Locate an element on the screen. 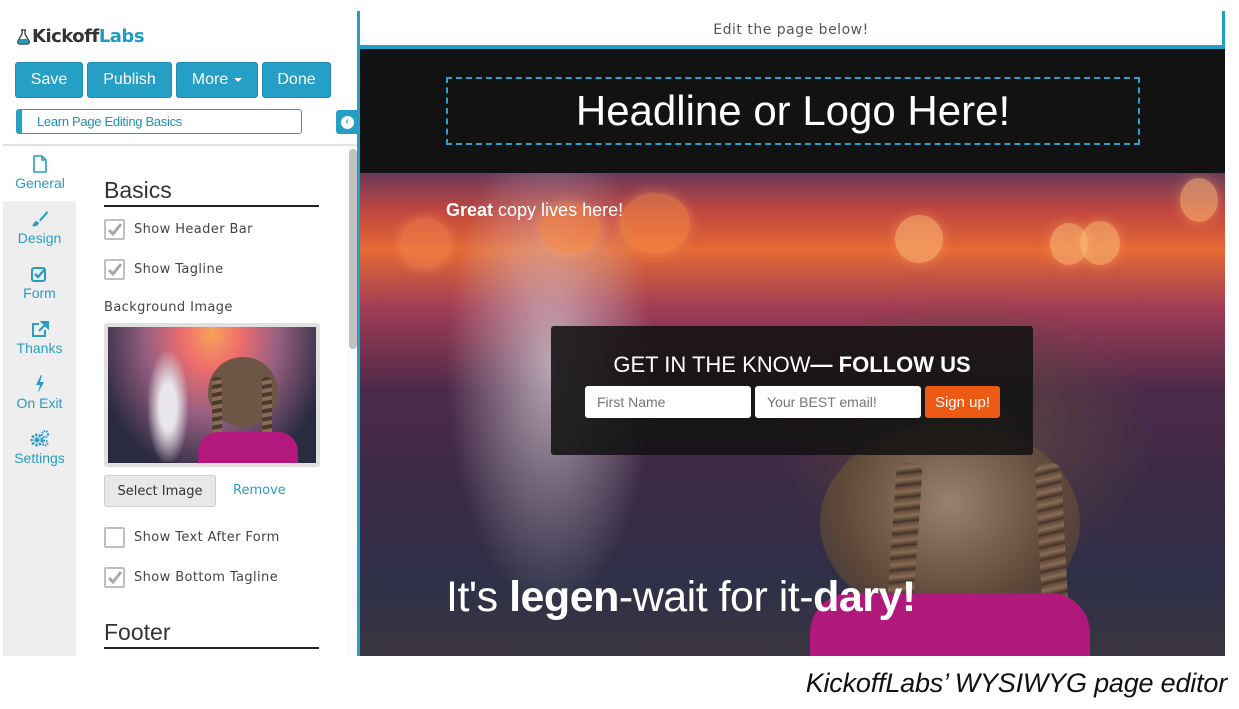 Image resolution: width=1239 pixels, height=709 pixels. done-label: Done is located at coordinates (296, 79).